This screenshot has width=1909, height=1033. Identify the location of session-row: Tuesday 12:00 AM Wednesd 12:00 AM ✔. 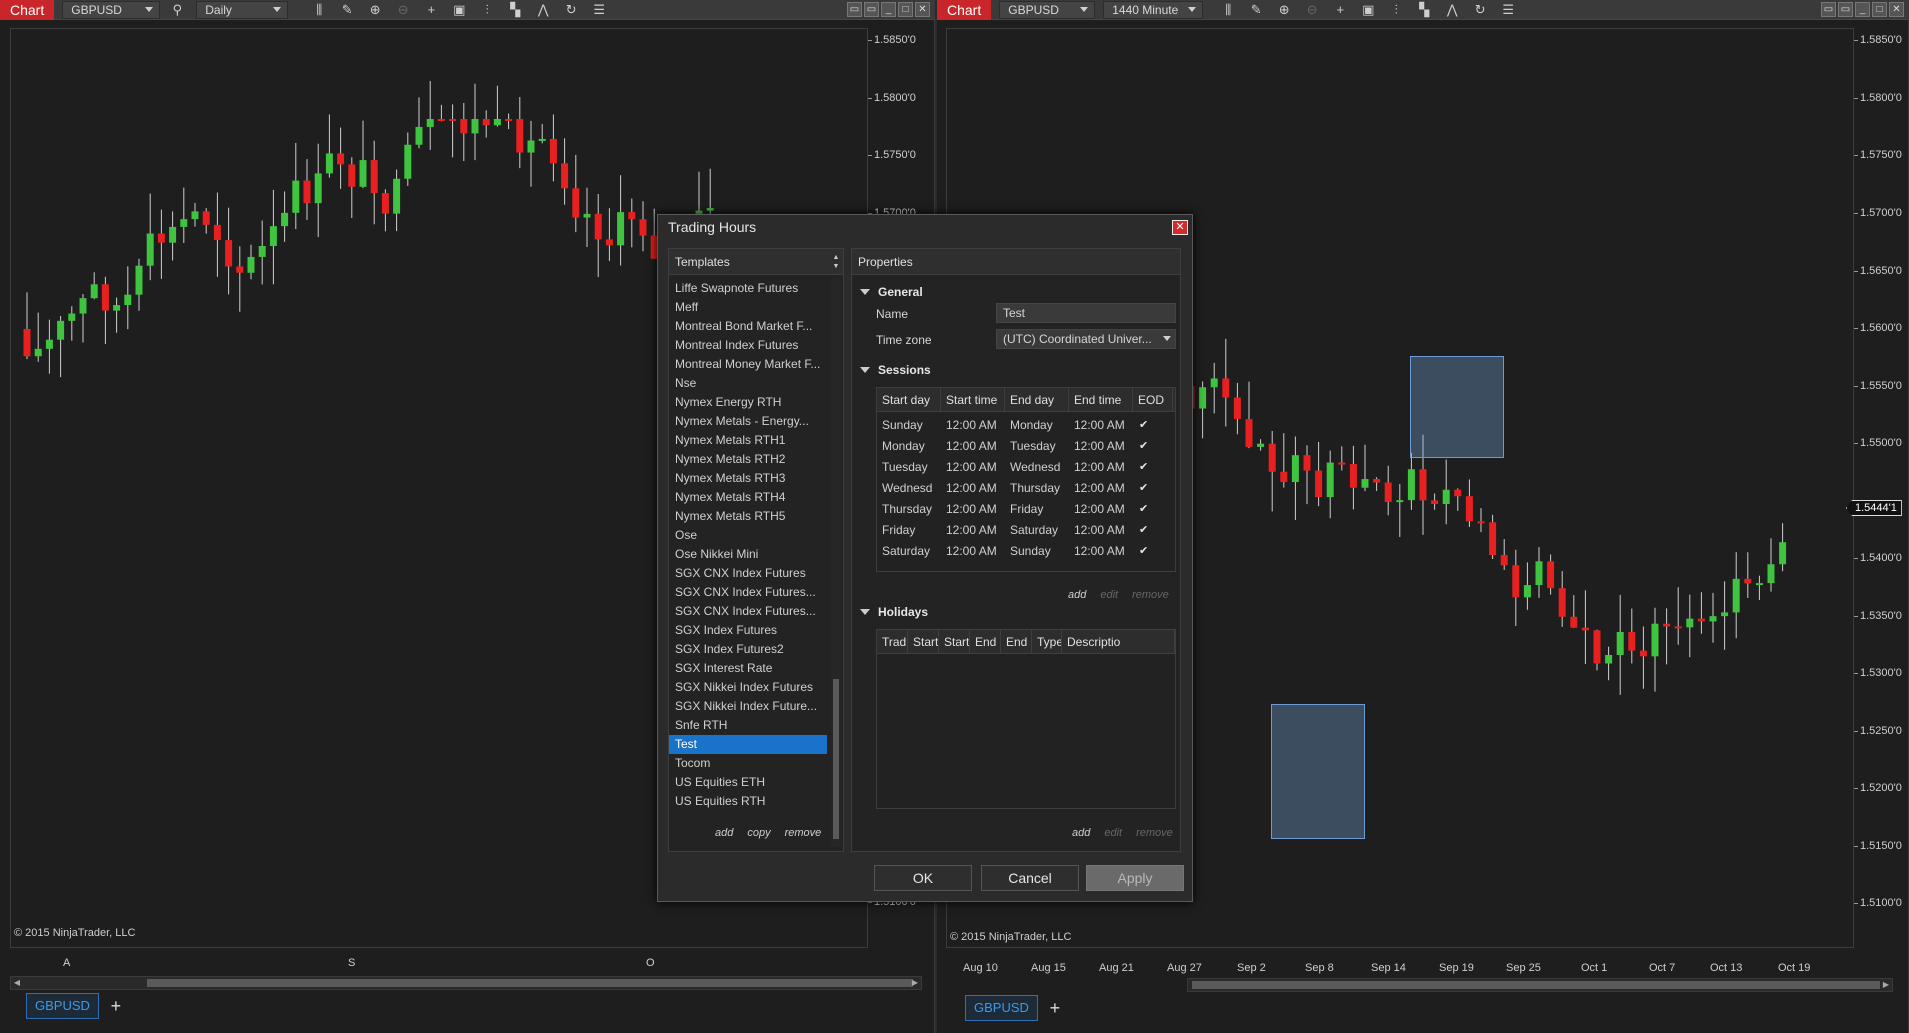
(1026, 467).